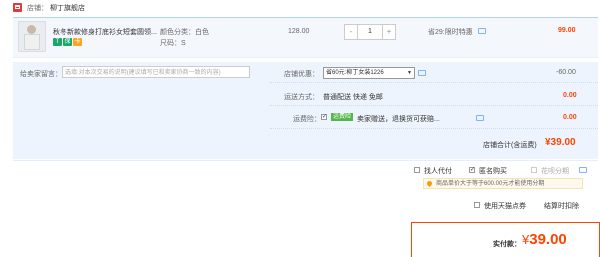 The width and height of the screenshot is (600, 257). Describe the element at coordinates (409, 73) in the screenshot. I see `chevron-down-icon: ▼` at that location.